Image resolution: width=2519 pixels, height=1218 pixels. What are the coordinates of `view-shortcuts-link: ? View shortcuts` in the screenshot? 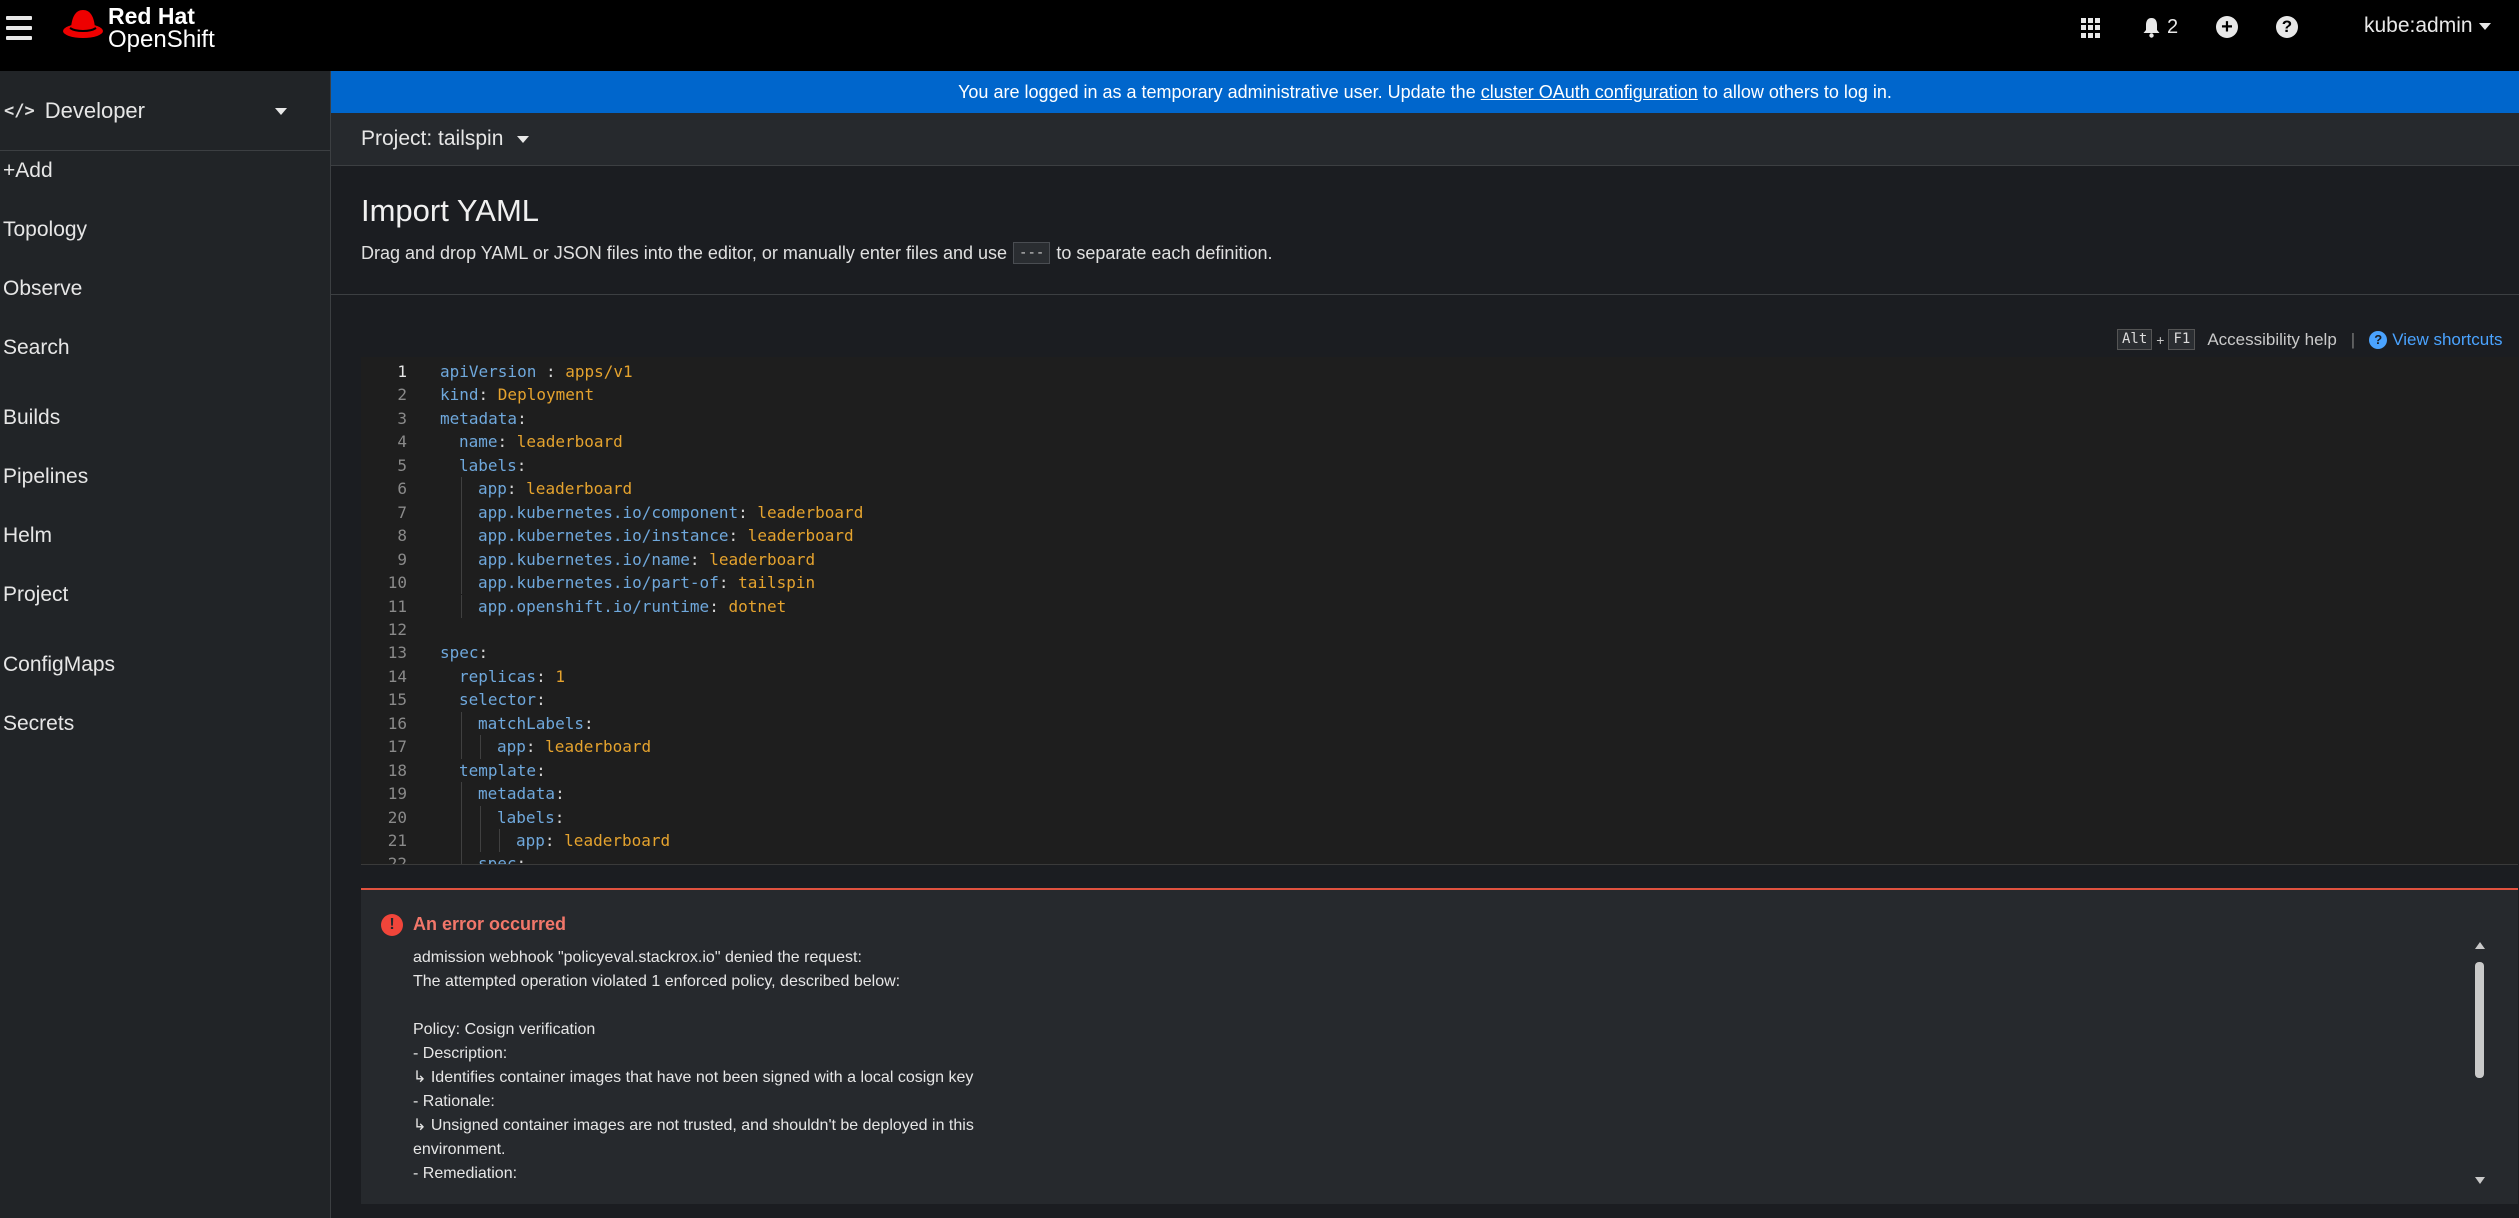 It's located at (2435, 340).